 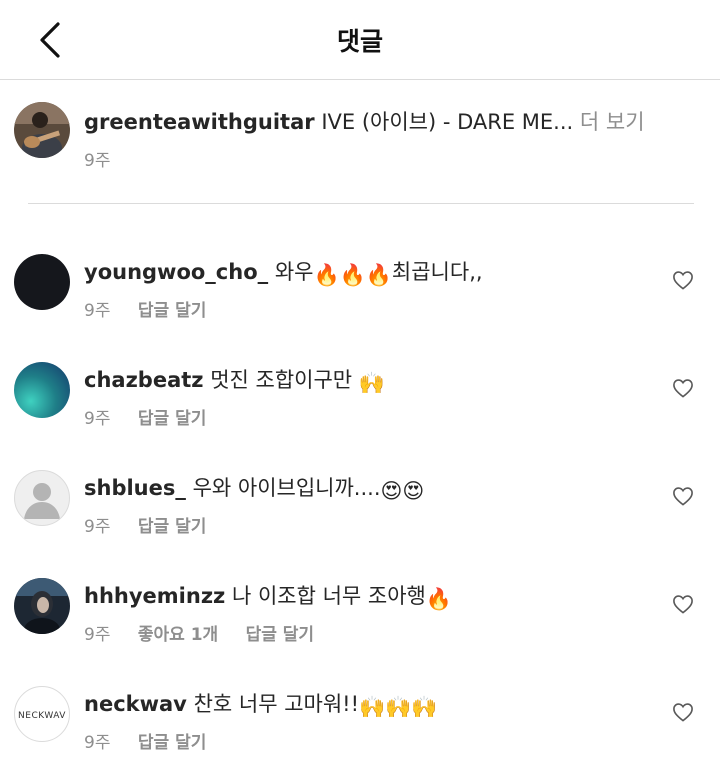 I want to click on avatar-portrait-photo, so click(x=42, y=606).